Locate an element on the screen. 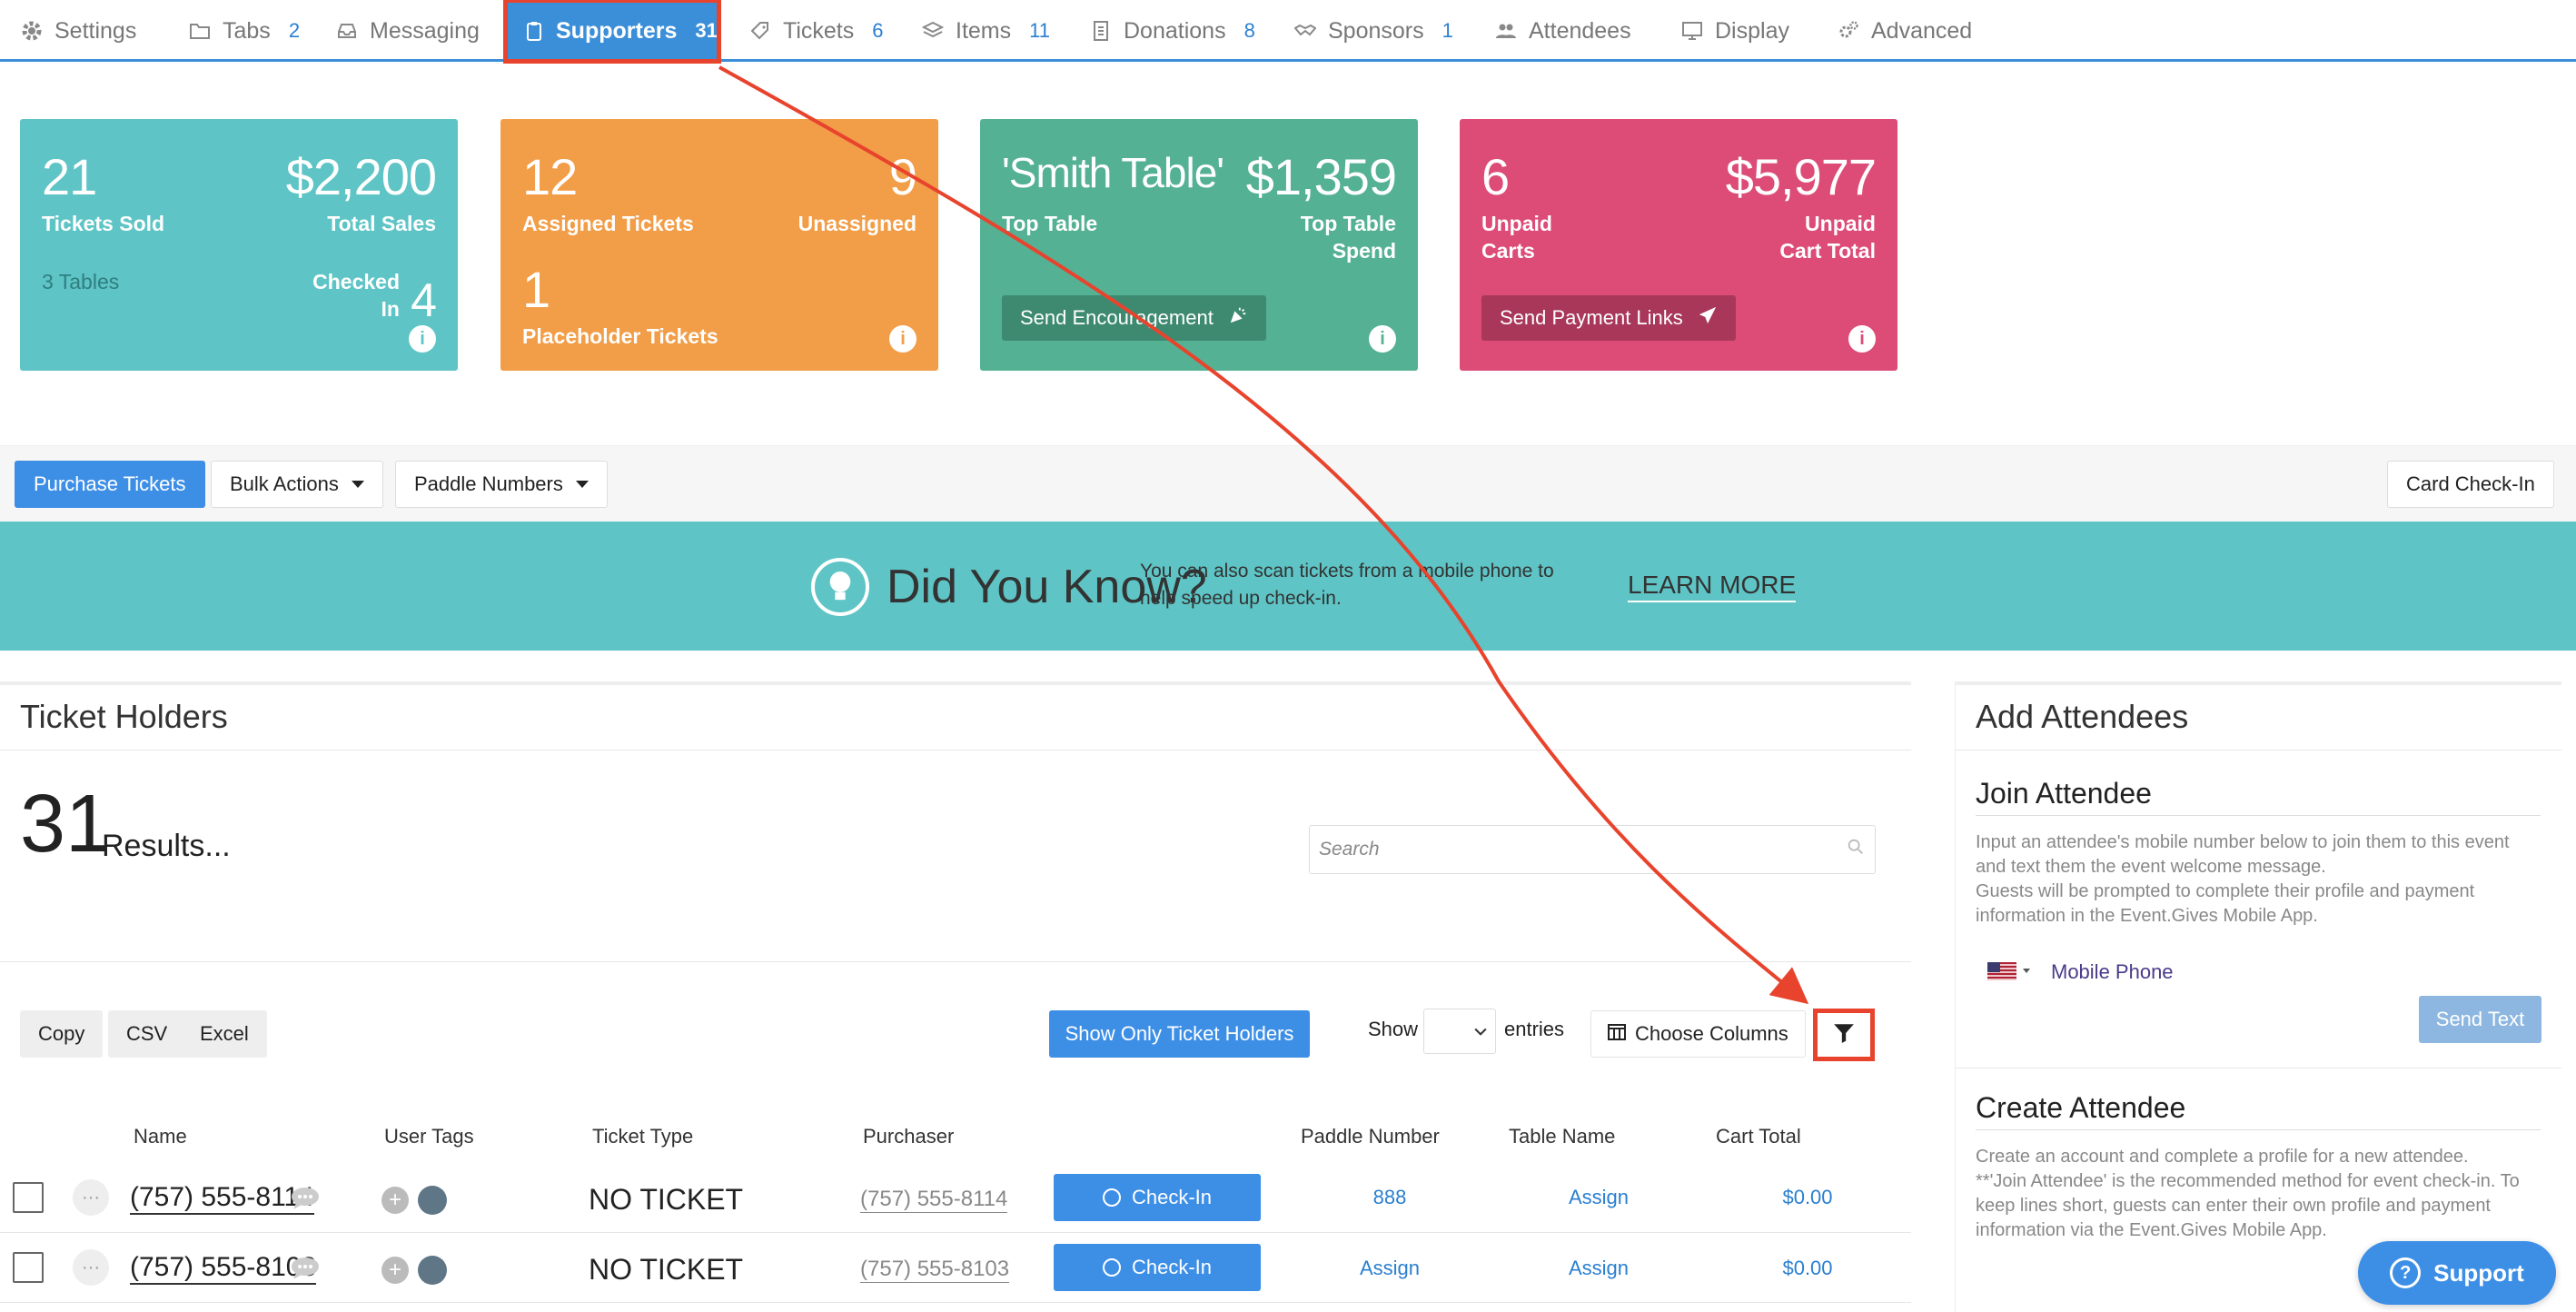  learn-more-link: LEARN MORE is located at coordinates (1712, 586).